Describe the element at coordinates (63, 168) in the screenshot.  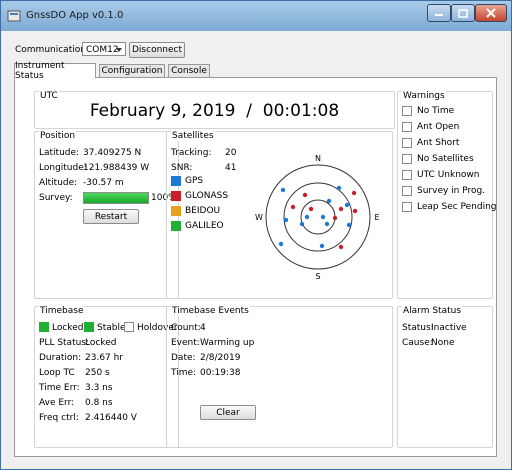
I see `longitude-label: Longitude:` at that location.